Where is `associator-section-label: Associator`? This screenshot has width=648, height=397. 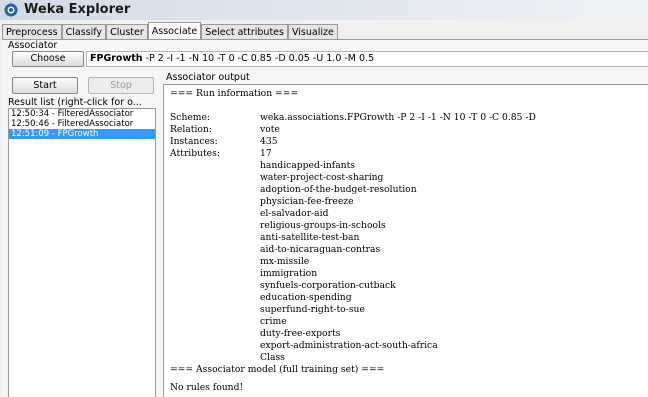 associator-section-label: Associator is located at coordinates (33, 45).